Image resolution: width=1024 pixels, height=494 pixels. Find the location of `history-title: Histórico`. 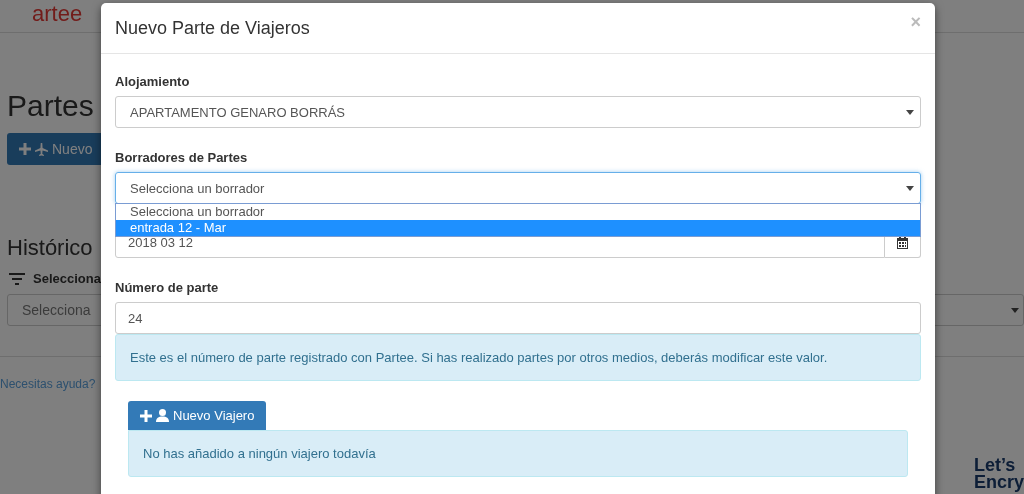

history-title: Histórico is located at coordinates (50, 248).